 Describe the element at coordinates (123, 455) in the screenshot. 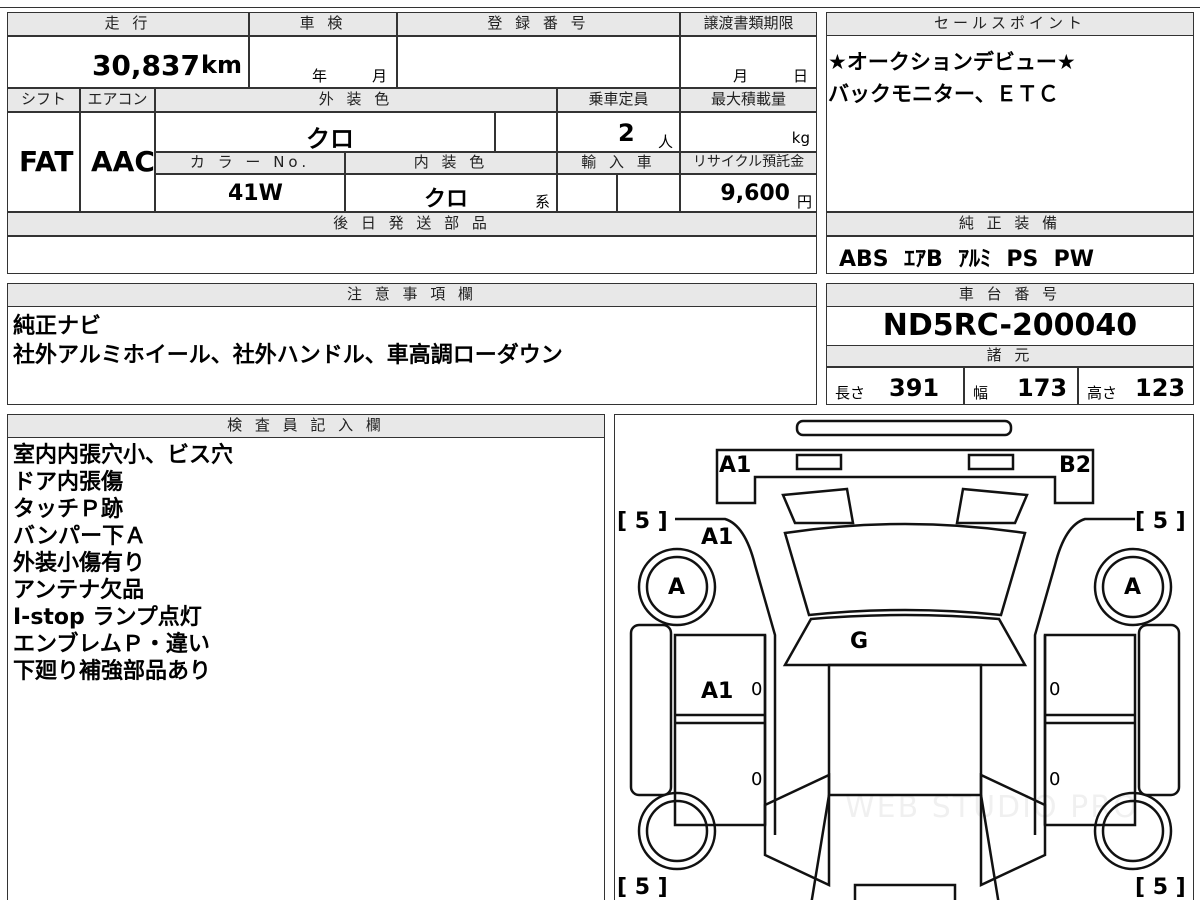

I see `inspector-line: 室内内張穴小、ビス穴` at that location.